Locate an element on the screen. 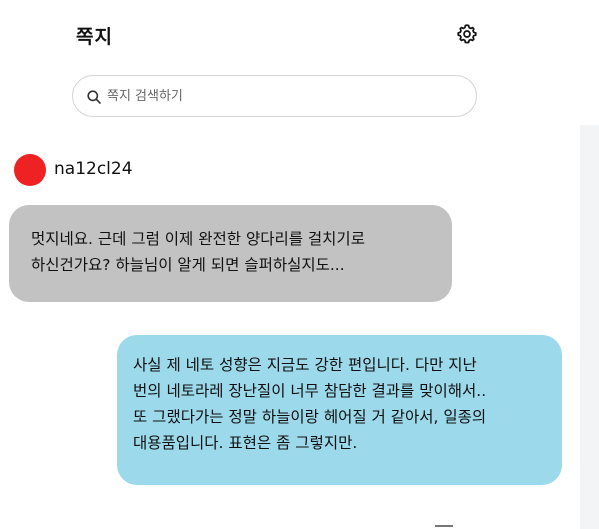 The image size is (599, 529). username: na12cl24 is located at coordinates (93, 169).